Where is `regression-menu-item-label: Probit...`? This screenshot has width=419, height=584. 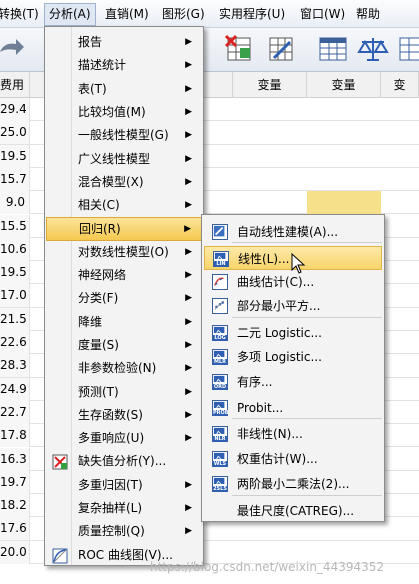
regression-menu-item-label: Probit... is located at coordinates (260, 408).